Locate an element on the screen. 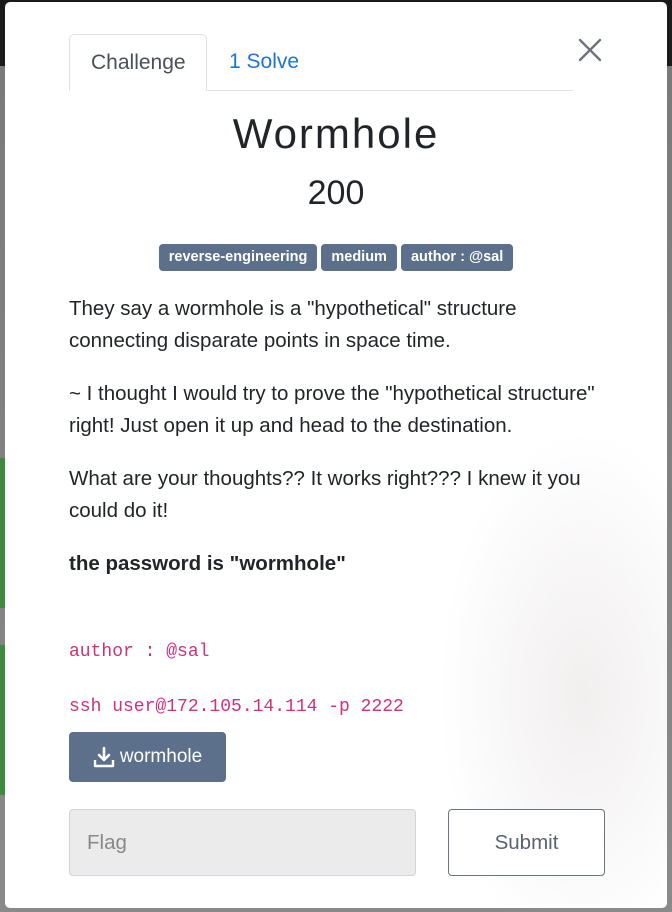  download-icon is located at coordinates (104, 757).